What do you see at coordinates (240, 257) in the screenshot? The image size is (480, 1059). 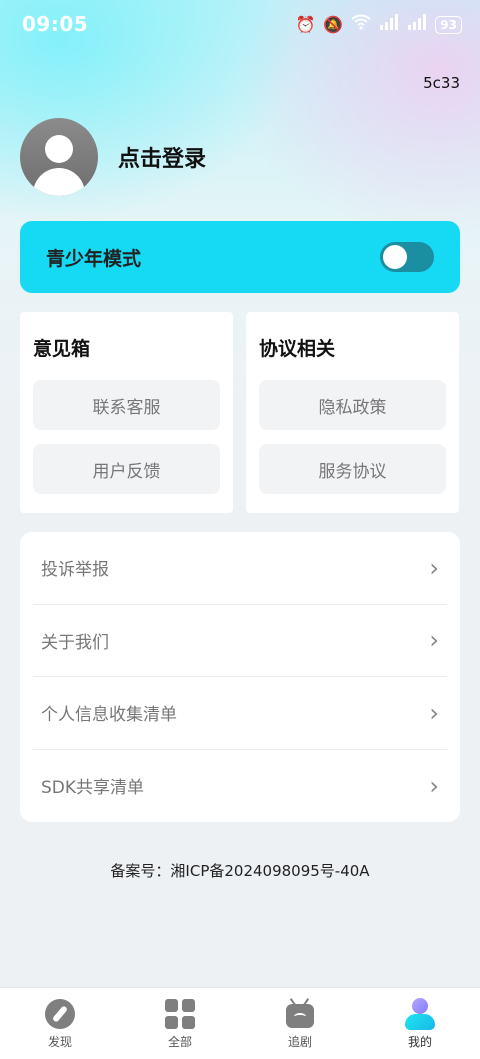 I see `teen-mode-banner: 青少年模式` at bounding box center [240, 257].